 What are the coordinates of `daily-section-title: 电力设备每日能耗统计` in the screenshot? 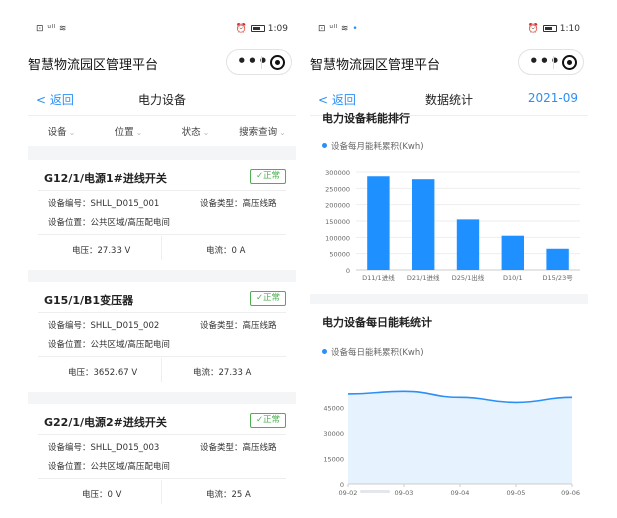 It's located at (377, 322).